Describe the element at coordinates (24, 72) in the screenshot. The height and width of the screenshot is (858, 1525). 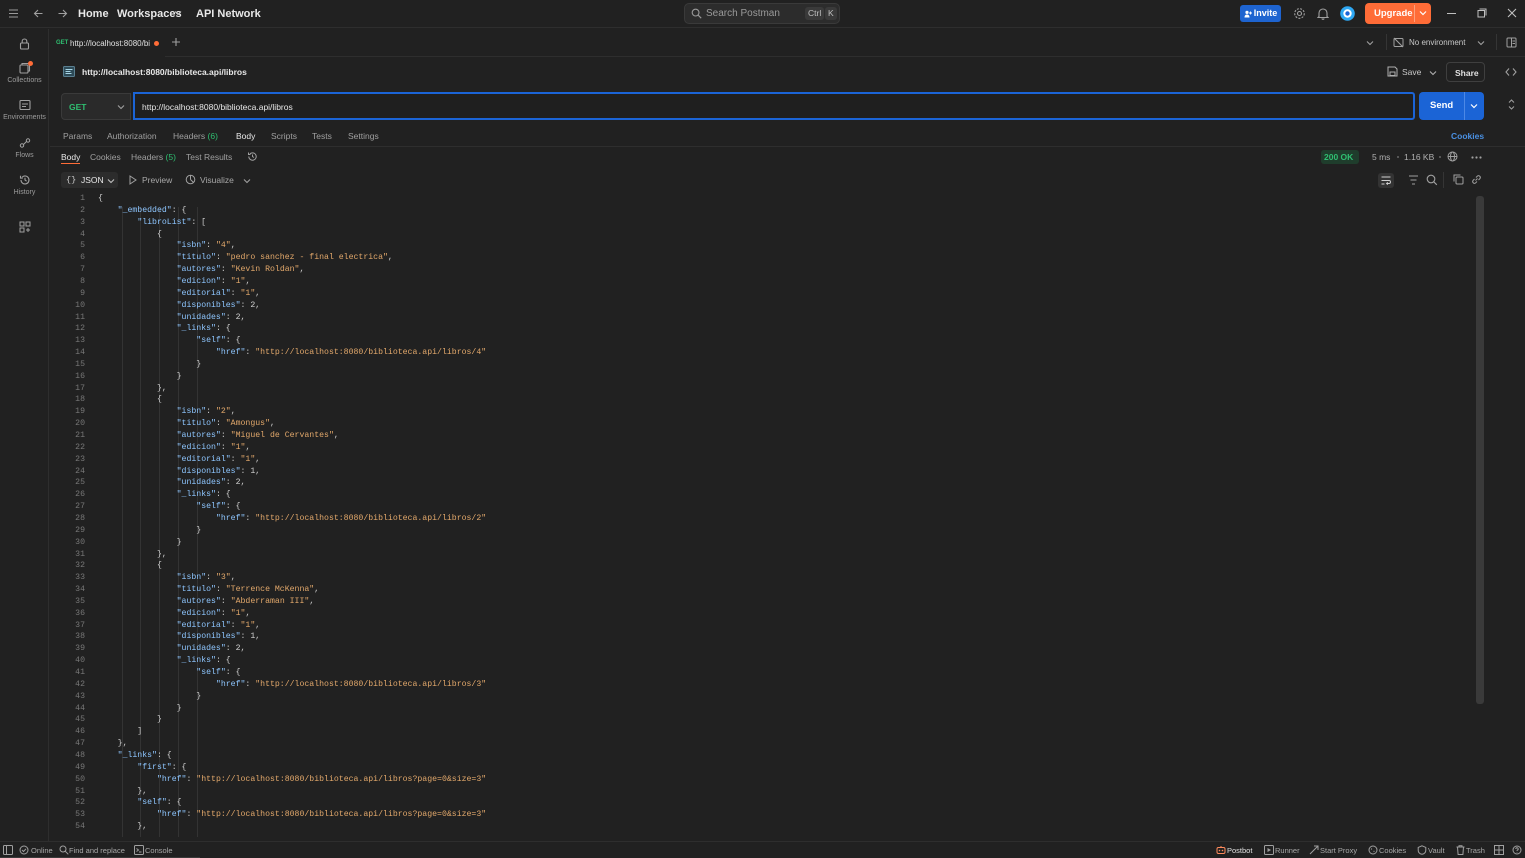
I see `sidebar-item-collections: Collections` at that location.